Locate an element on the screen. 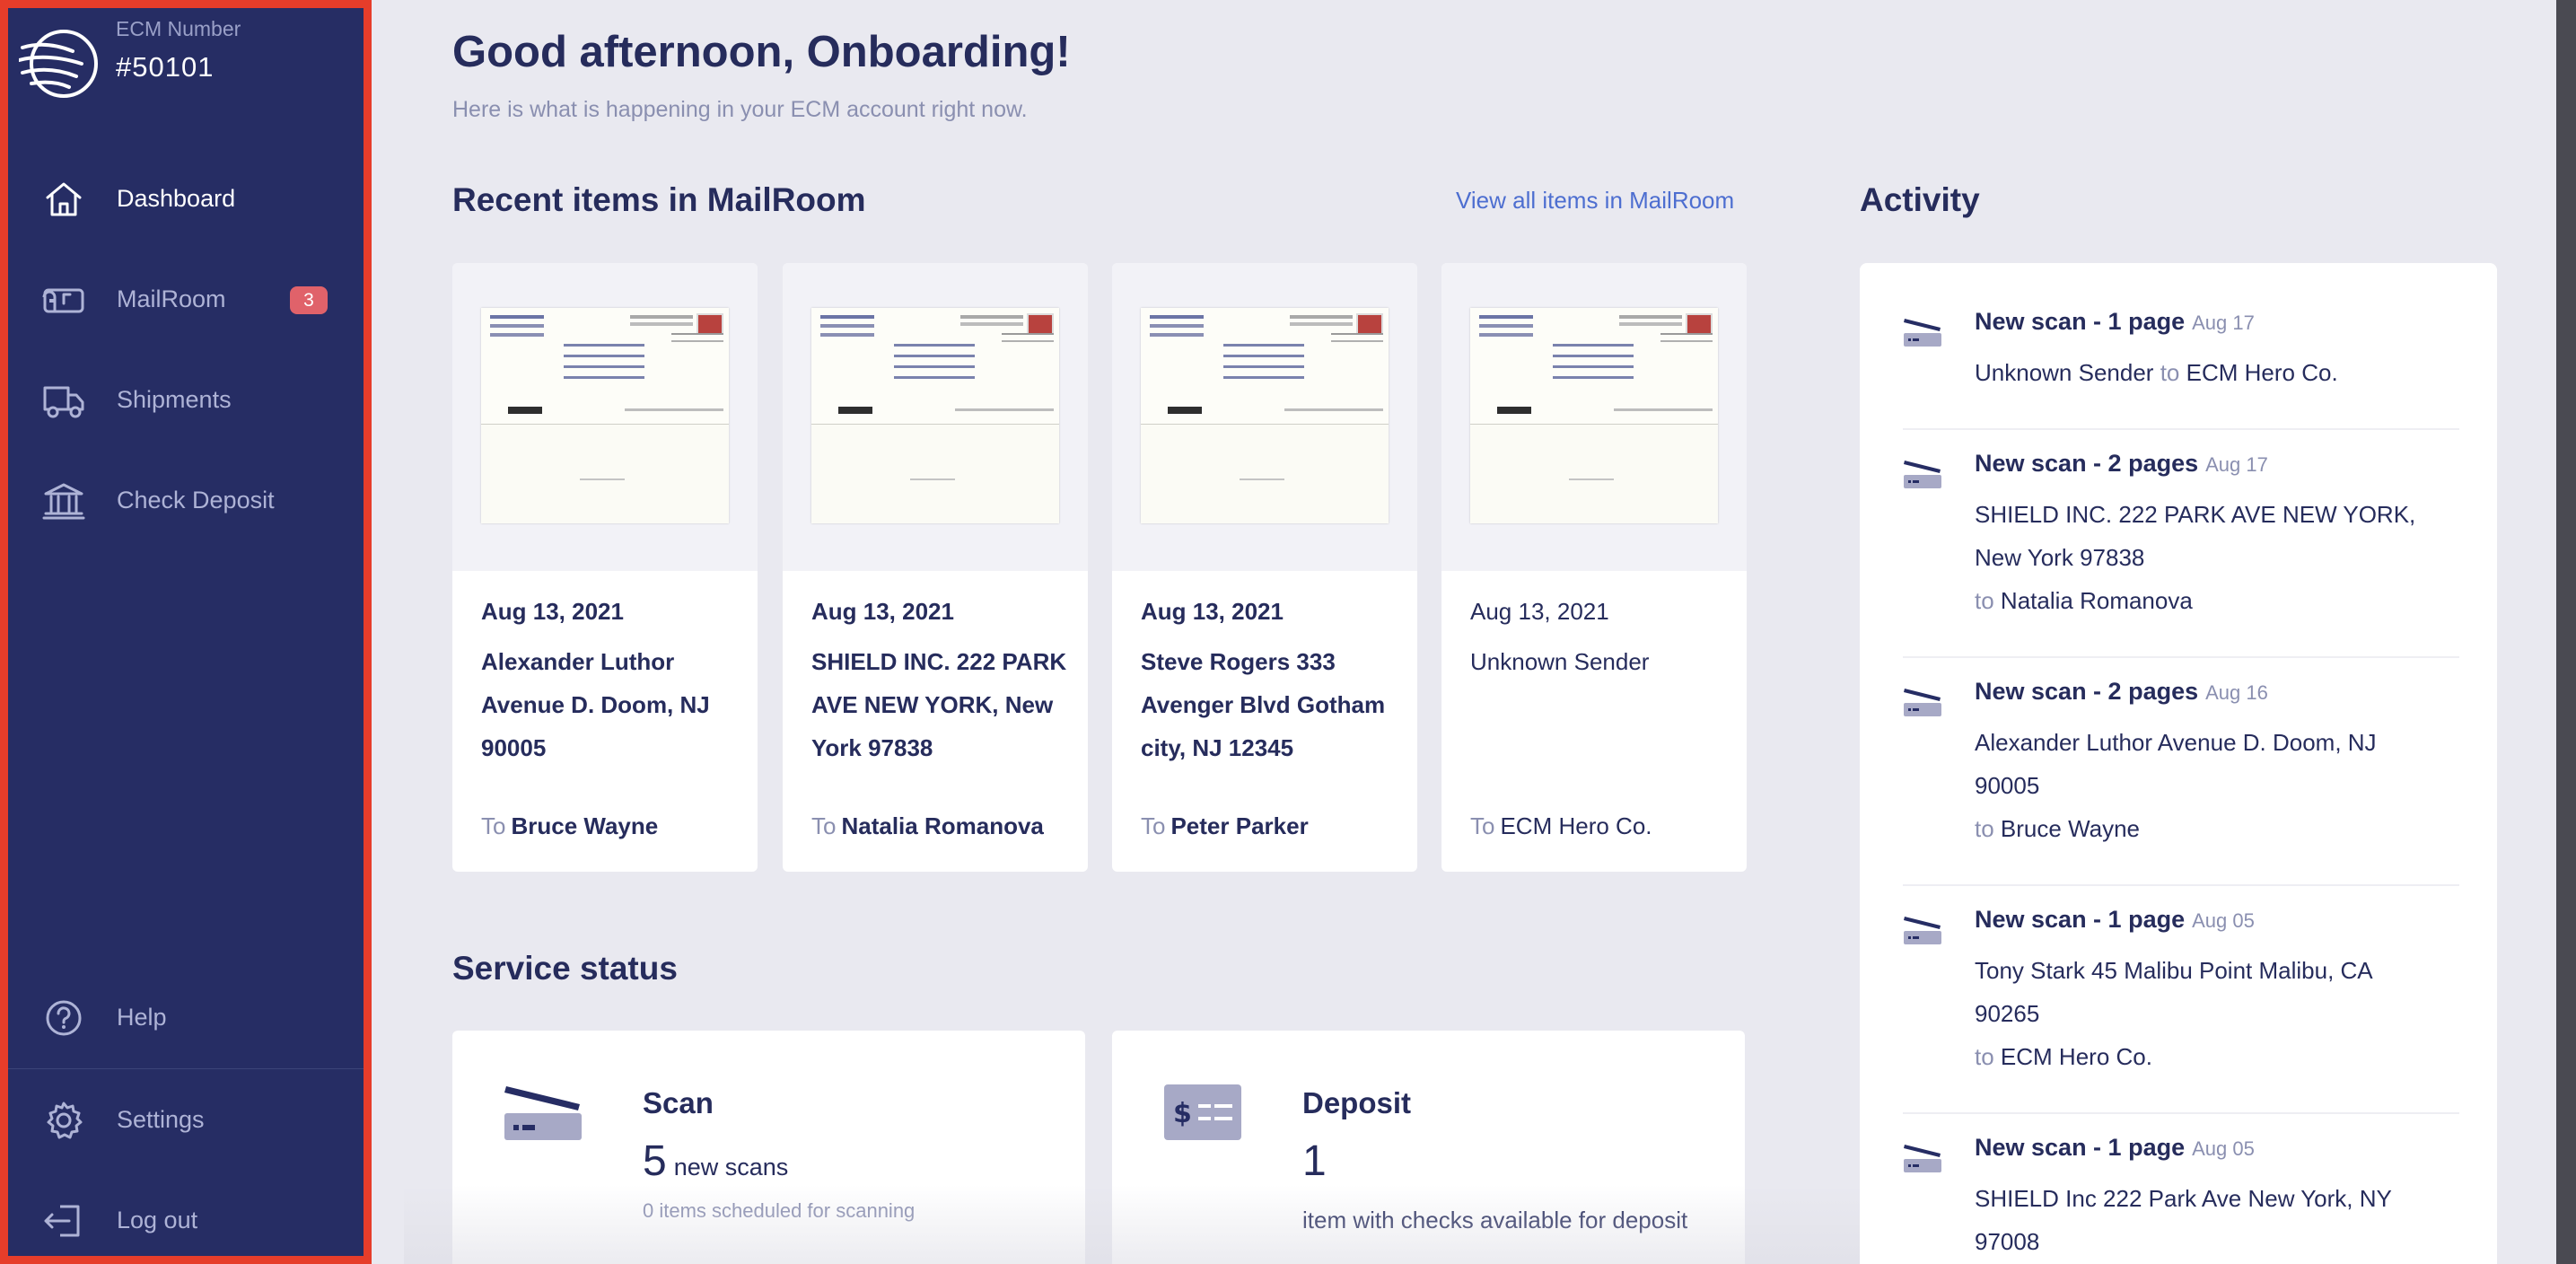 The image size is (2576, 1264). ecm-number-label: ECM Number is located at coordinates (178, 28).